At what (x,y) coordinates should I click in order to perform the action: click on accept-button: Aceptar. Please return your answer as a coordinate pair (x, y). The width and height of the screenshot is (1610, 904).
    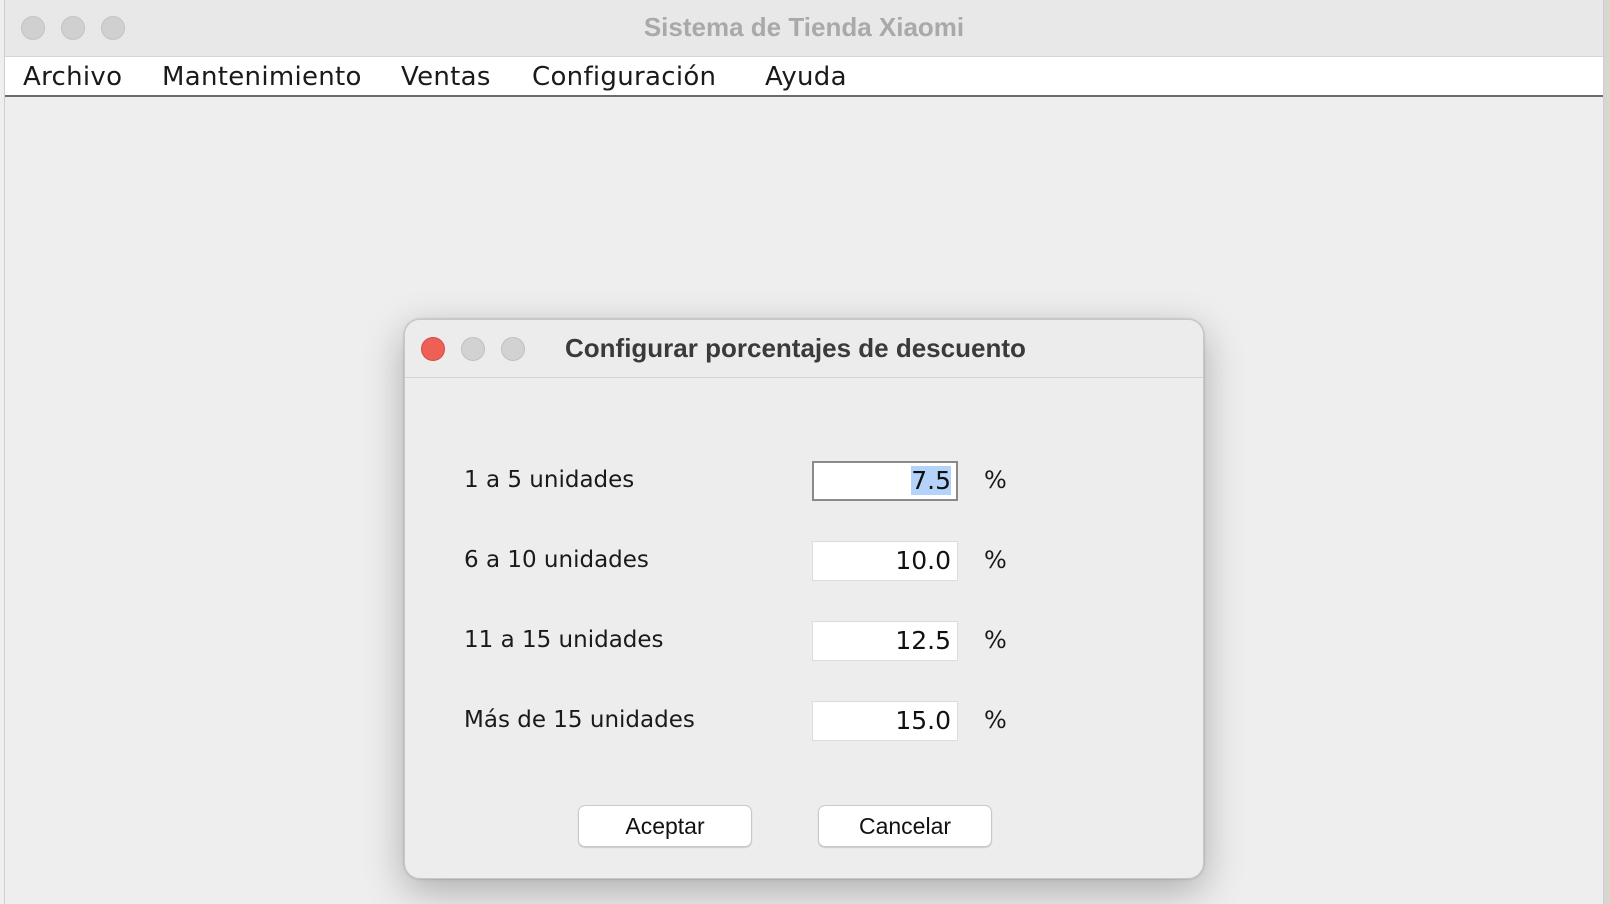
    Looking at the image, I should click on (665, 826).